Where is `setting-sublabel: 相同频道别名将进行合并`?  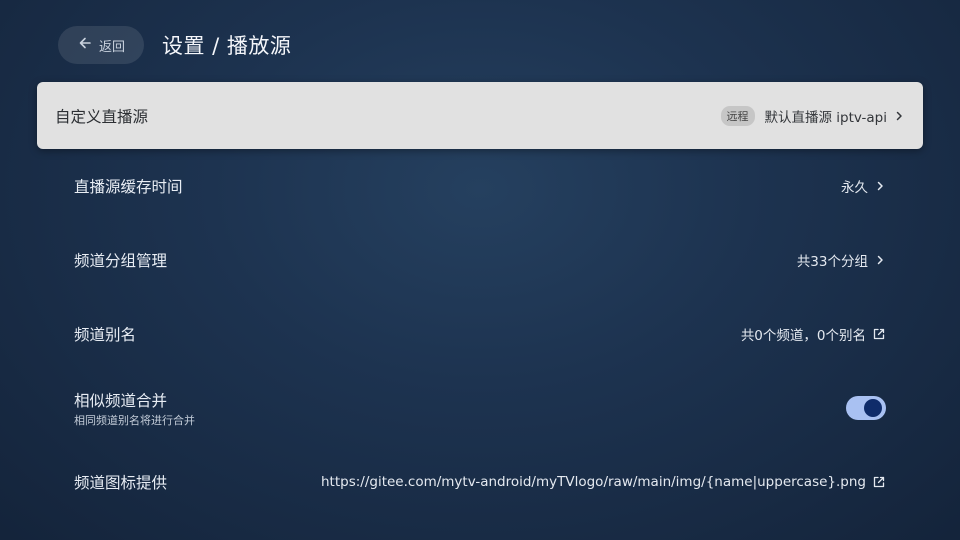 setting-sublabel: 相同频道别名将进行合并 is located at coordinates (134, 420).